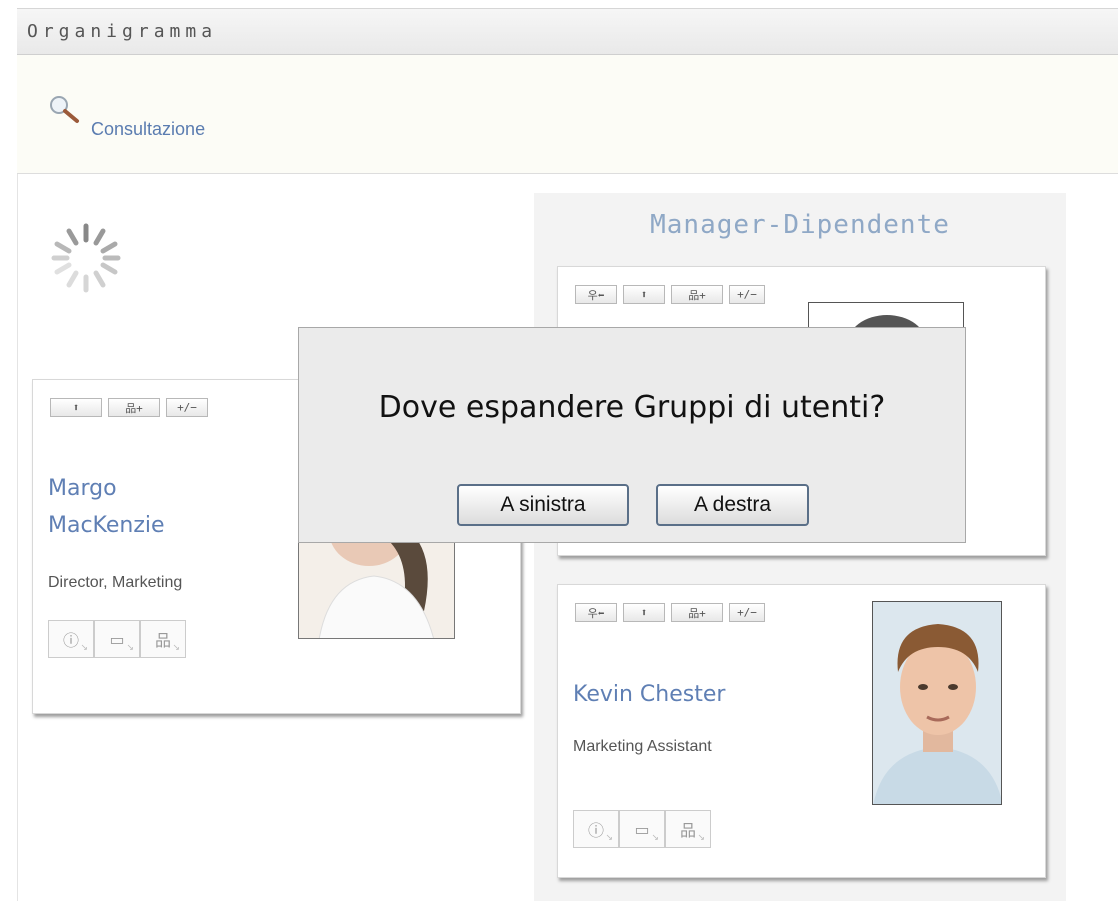 The image size is (1118, 901). Describe the element at coordinates (642, 746) in the screenshot. I see `person-role: Marketing Assistant` at that location.